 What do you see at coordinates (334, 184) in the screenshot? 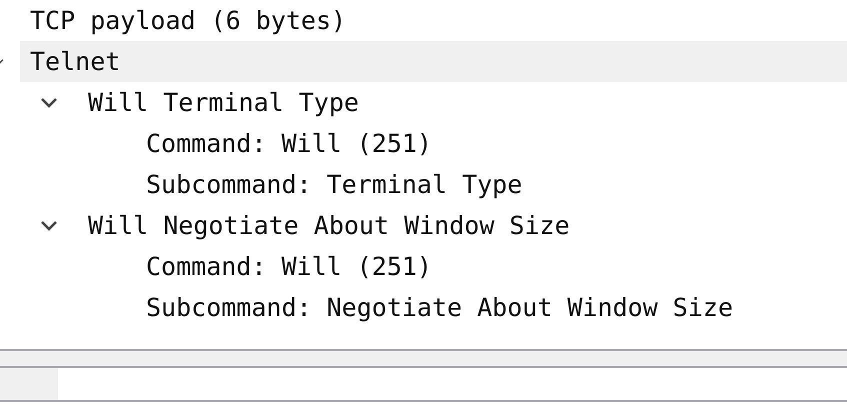
I see `tree-item-label: Subcommand: Terminal Type` at bounding box center [334, 184].